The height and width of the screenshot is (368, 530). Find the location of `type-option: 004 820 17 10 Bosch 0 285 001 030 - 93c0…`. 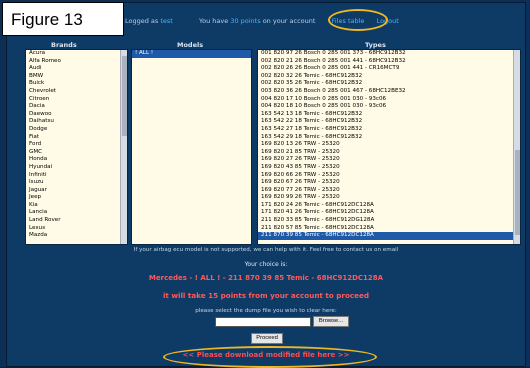

type-option: 004 820 17 10 Bosch 0 285 001 030 - 93c0… is located at coordinates (389, 100).